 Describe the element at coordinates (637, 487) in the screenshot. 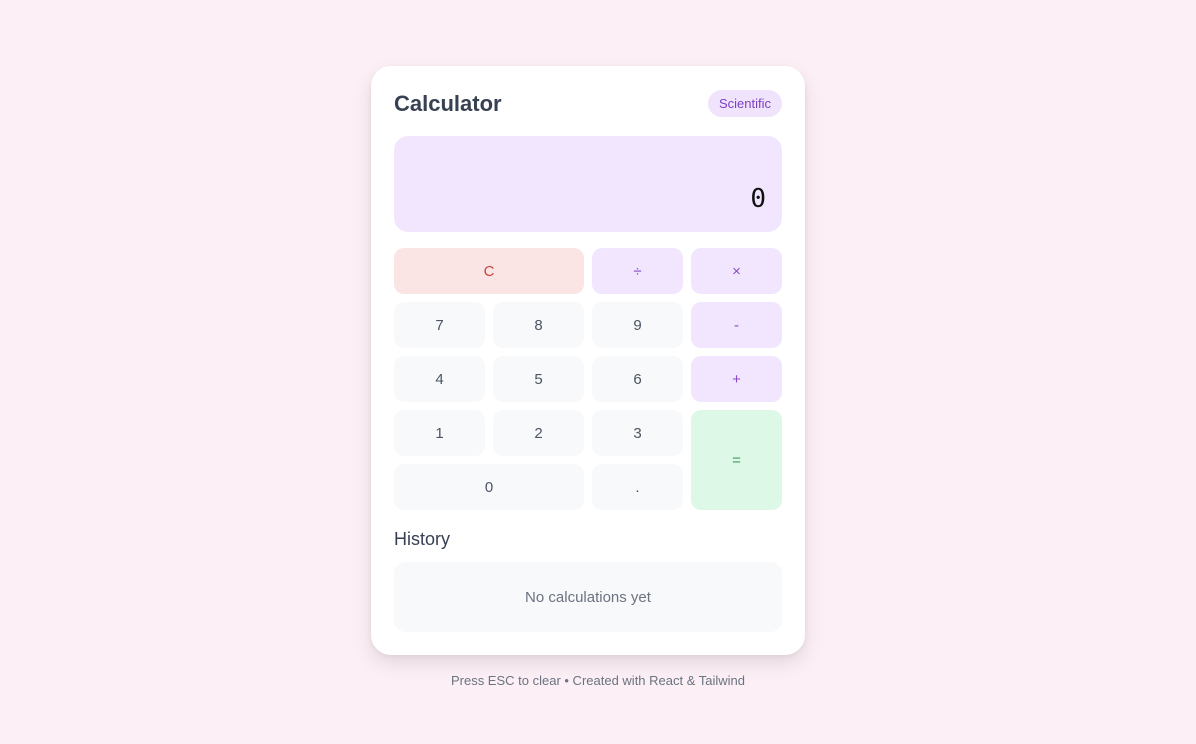

I see `decimal-button: .` at that location.